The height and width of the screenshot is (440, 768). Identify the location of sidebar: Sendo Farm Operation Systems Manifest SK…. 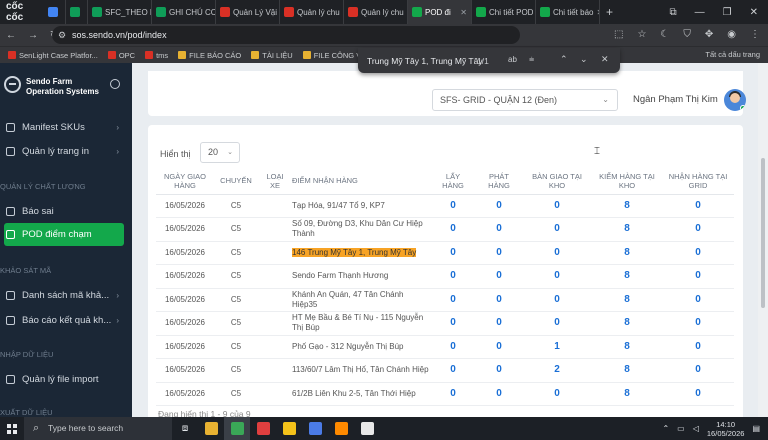
(66, 240).